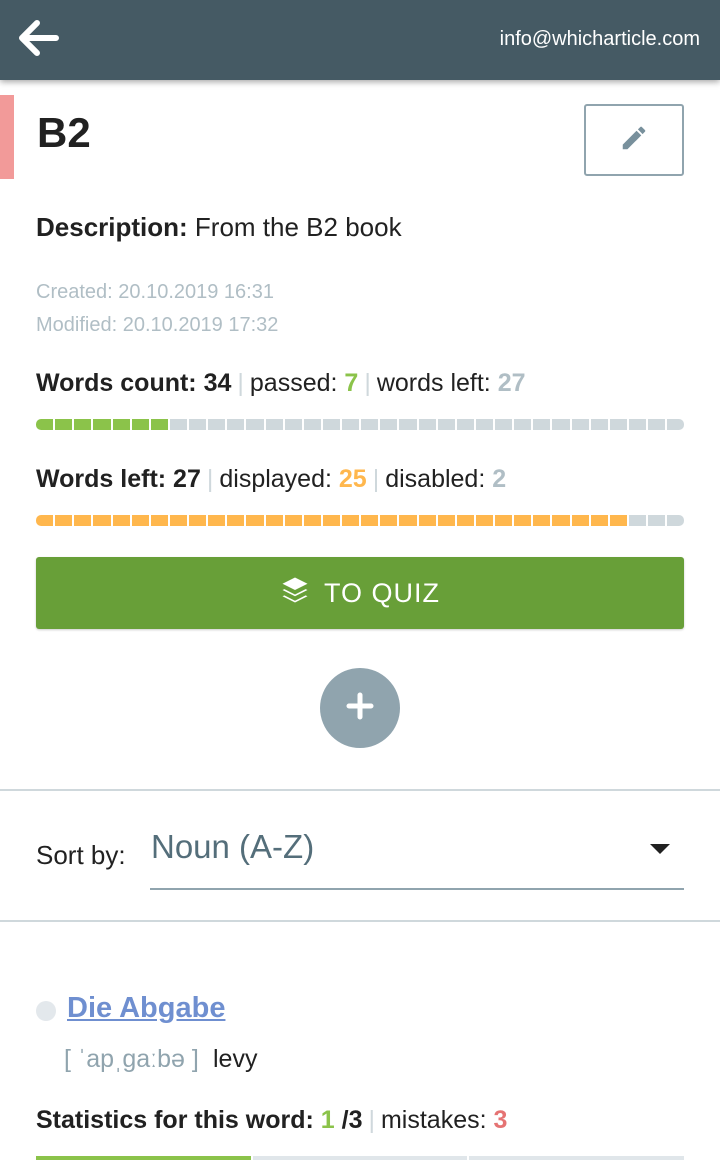  I want to click on word-progress-bar, so click(360, 1158).